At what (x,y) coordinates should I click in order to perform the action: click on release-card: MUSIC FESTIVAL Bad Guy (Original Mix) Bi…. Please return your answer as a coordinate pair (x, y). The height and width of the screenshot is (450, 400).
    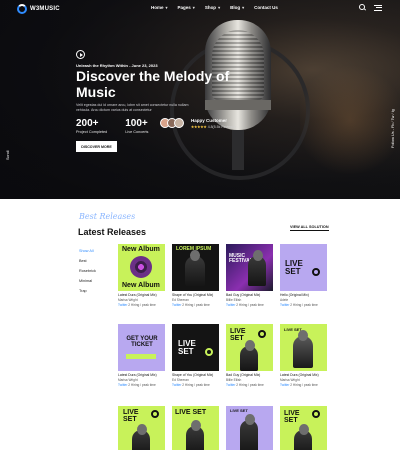
    Looking at the image, I should click on (249, 275).